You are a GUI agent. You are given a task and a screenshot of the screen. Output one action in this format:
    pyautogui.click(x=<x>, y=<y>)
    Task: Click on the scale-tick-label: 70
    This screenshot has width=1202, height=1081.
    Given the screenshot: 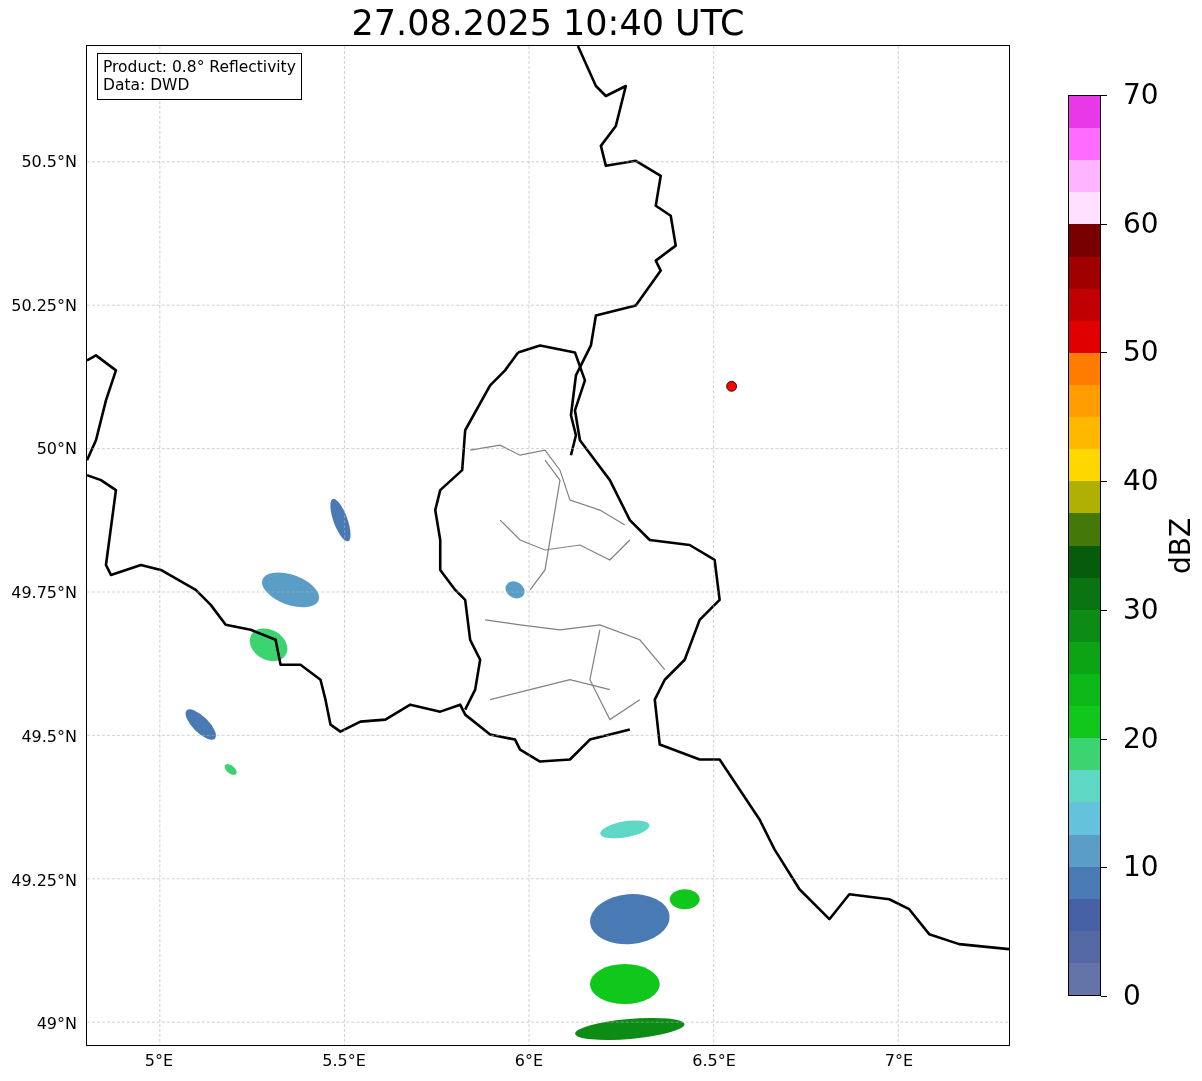 What is the action you would take?
    pyautogui.click(x=1141, y=95)
    